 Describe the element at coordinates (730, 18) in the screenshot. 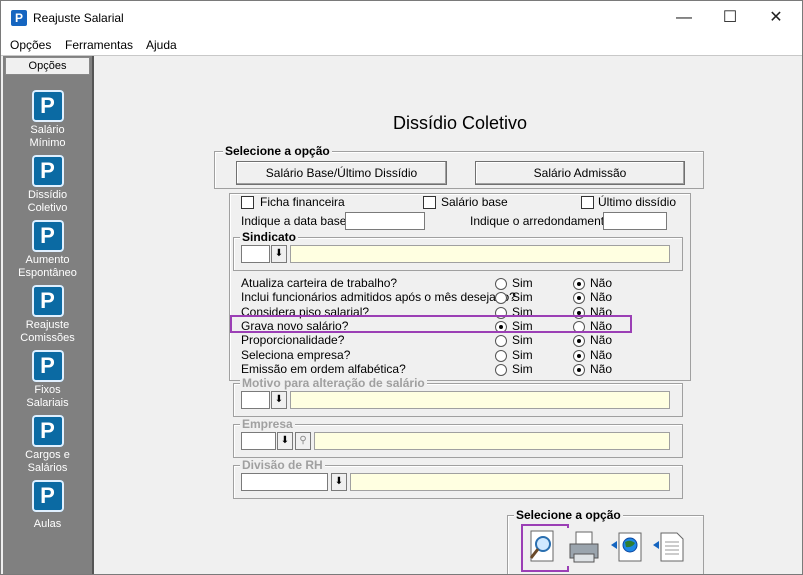

I see `maximize-button: ☐` at that location.